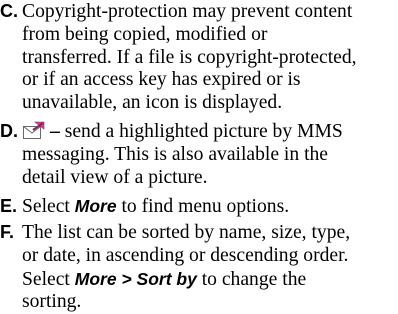 The height and width of the screenshot is (314, 398). Describe the element at coordinates (145, 34) in the screenshot. I see `item-c-line-2: from being copied, modified or` at that location.